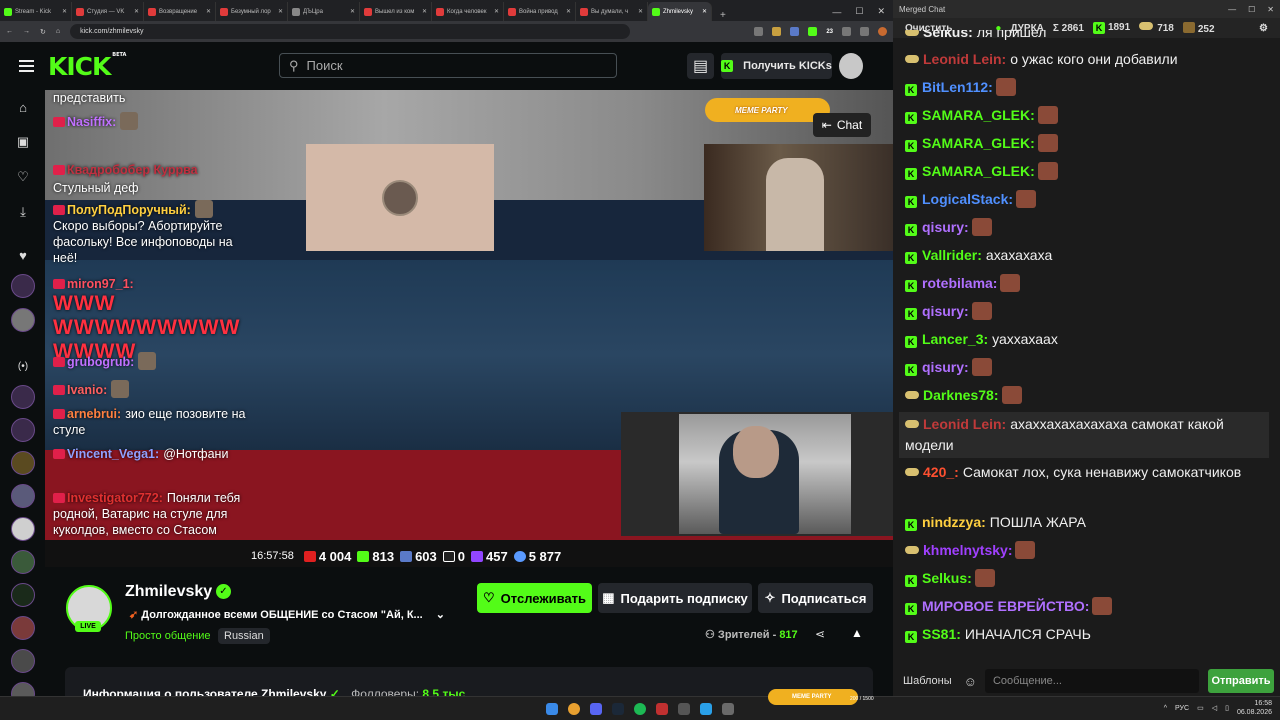 The image size is (1280, 720). I want to click on chat-username: Lancer_3:, so click(955, 339).